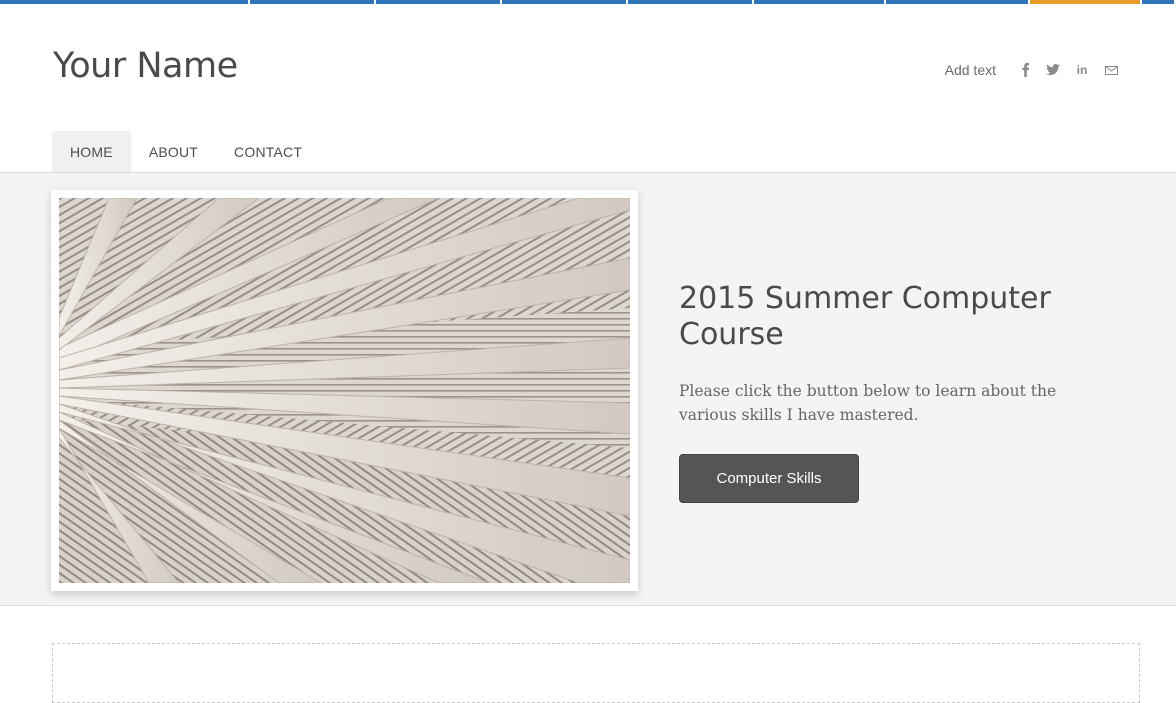  What do you see at coordinates (145, 66) in the screenshot?
I see `site-title: Your Name` at bounding box center [145, 66].